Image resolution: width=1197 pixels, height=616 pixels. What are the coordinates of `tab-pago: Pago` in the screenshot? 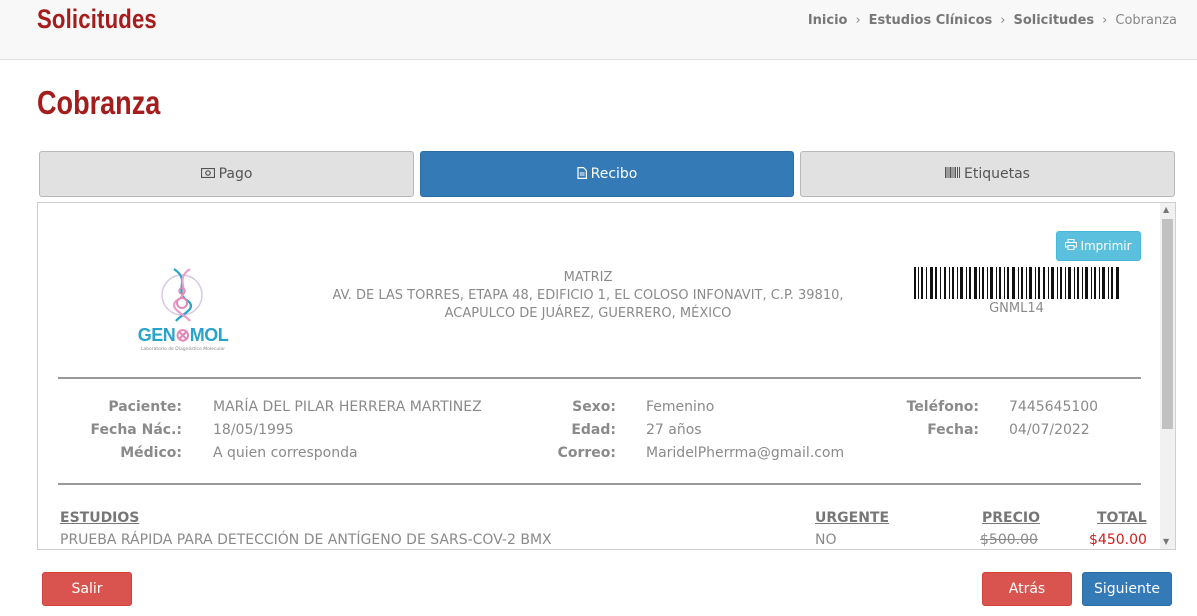 It's located at (226, 174).